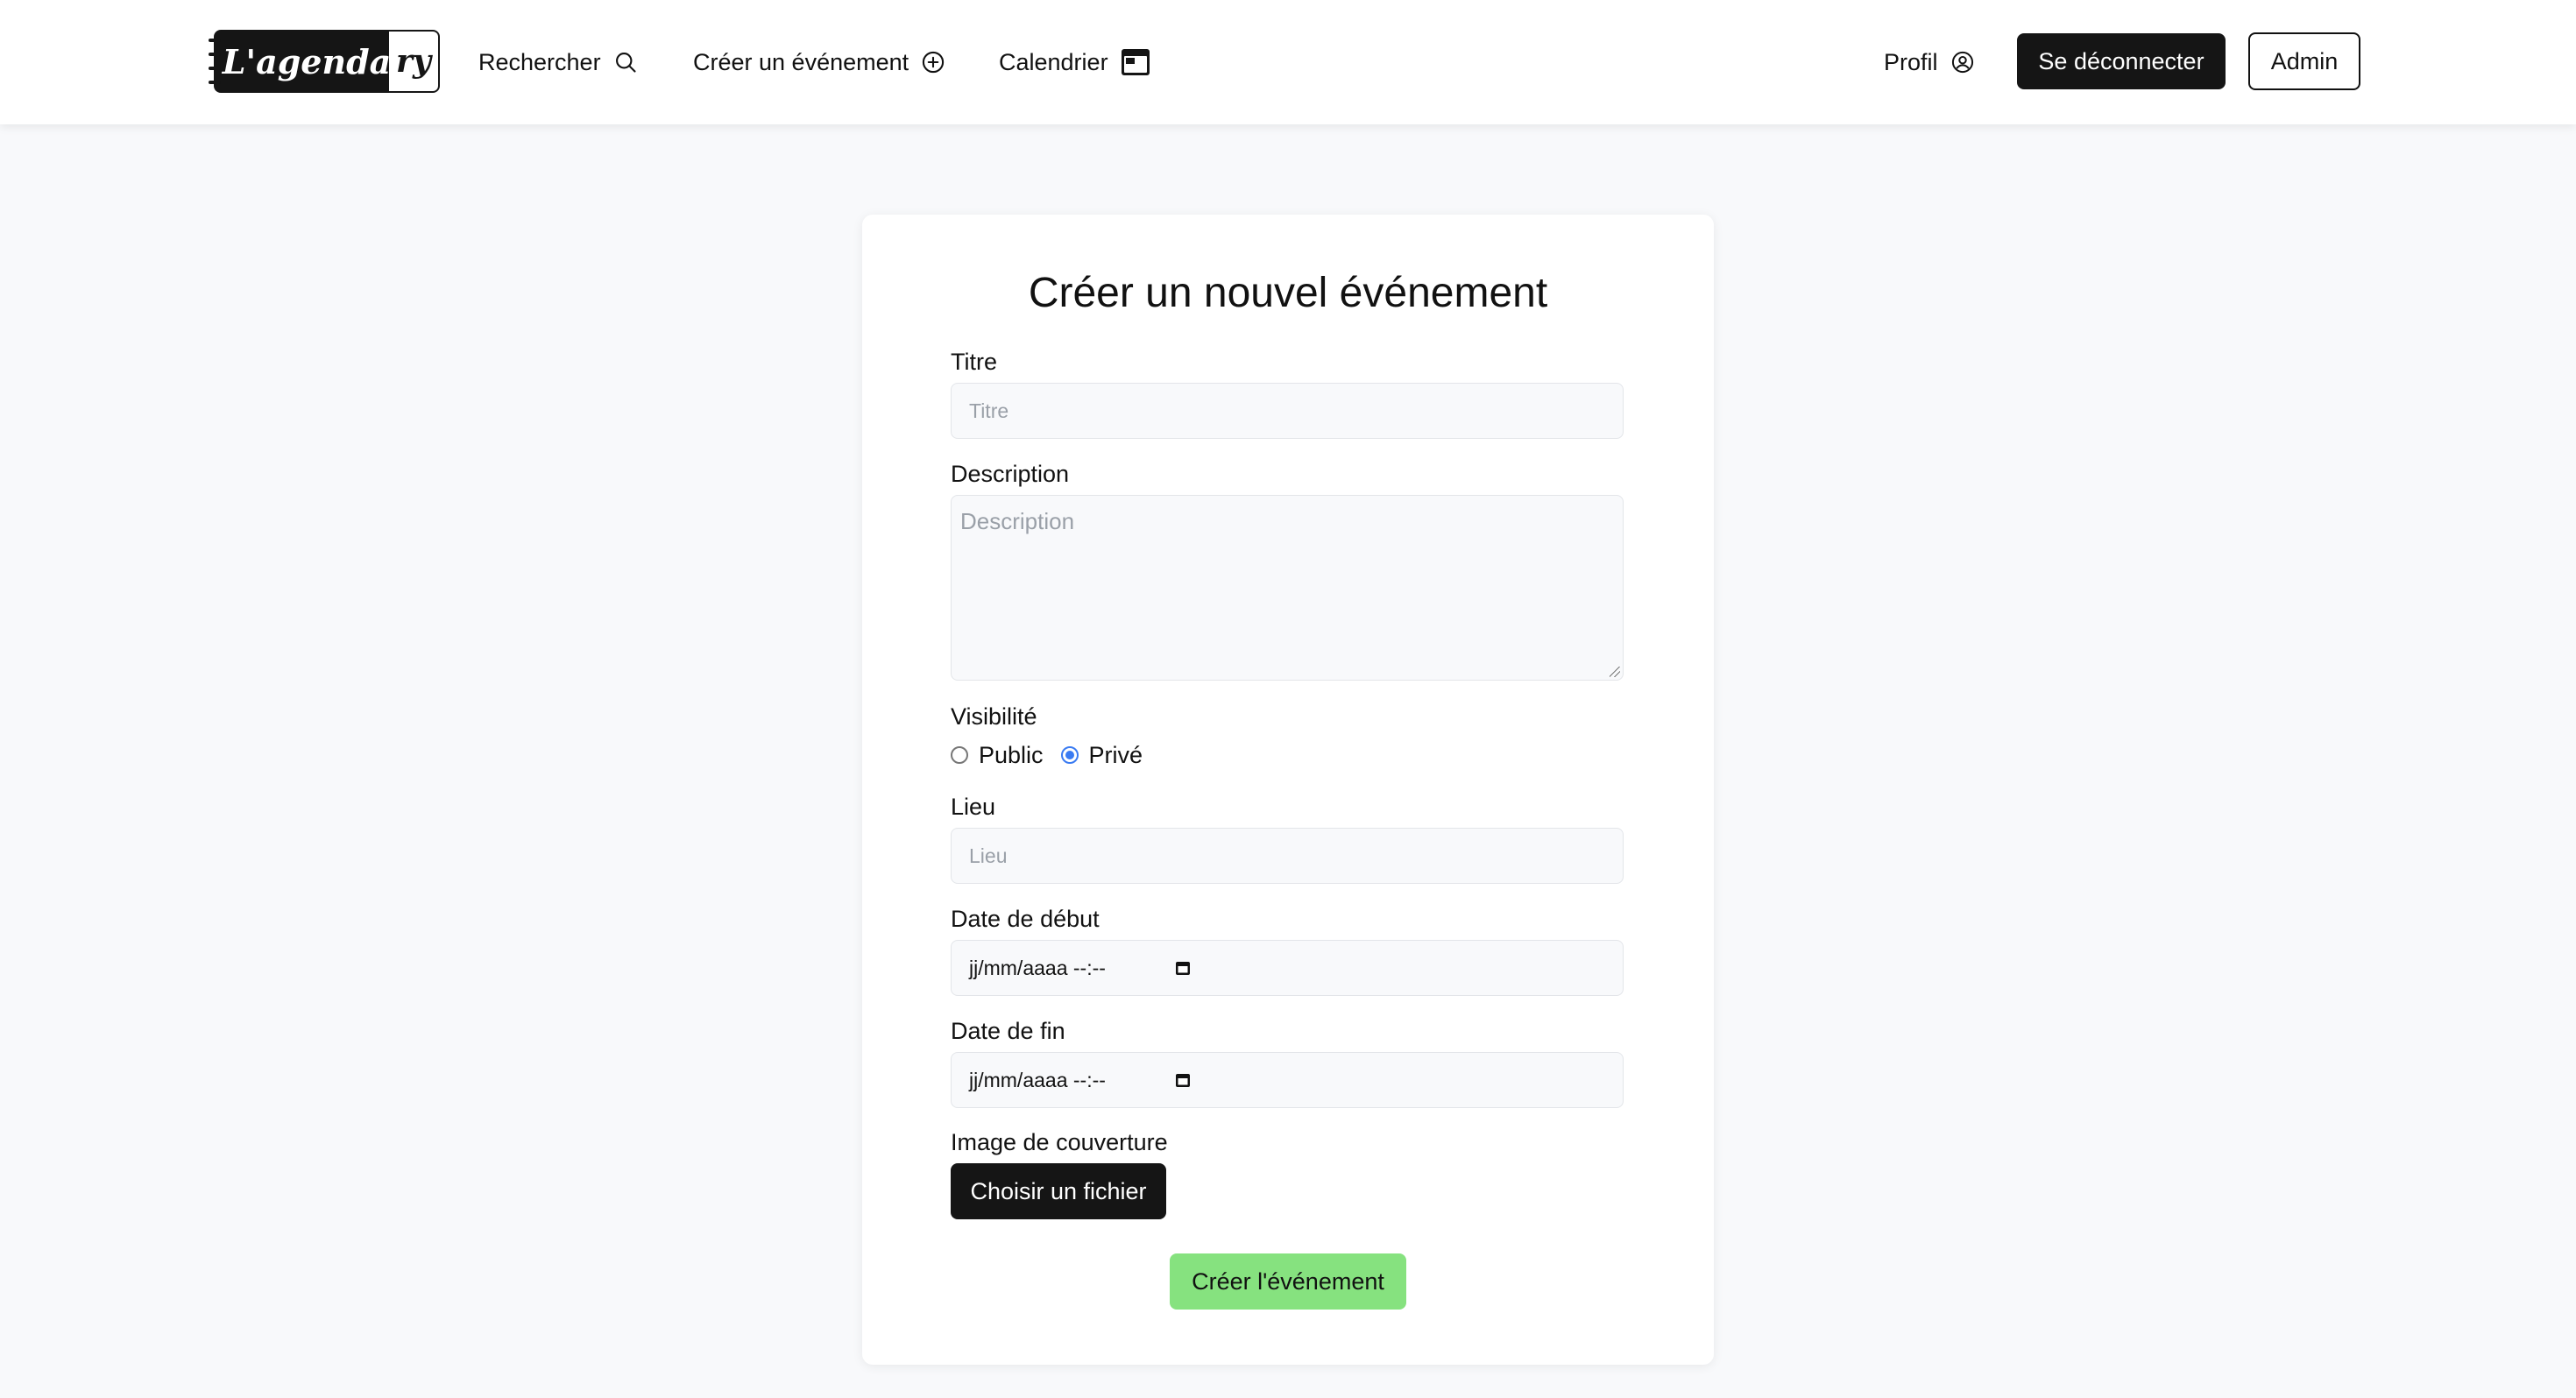 The image size is (2576, 1398). What do you see at coordinates (1053, 61) in the screenshot?
I see `nav-calendar-label: Calendrier` at bounding box center [1053, 61].